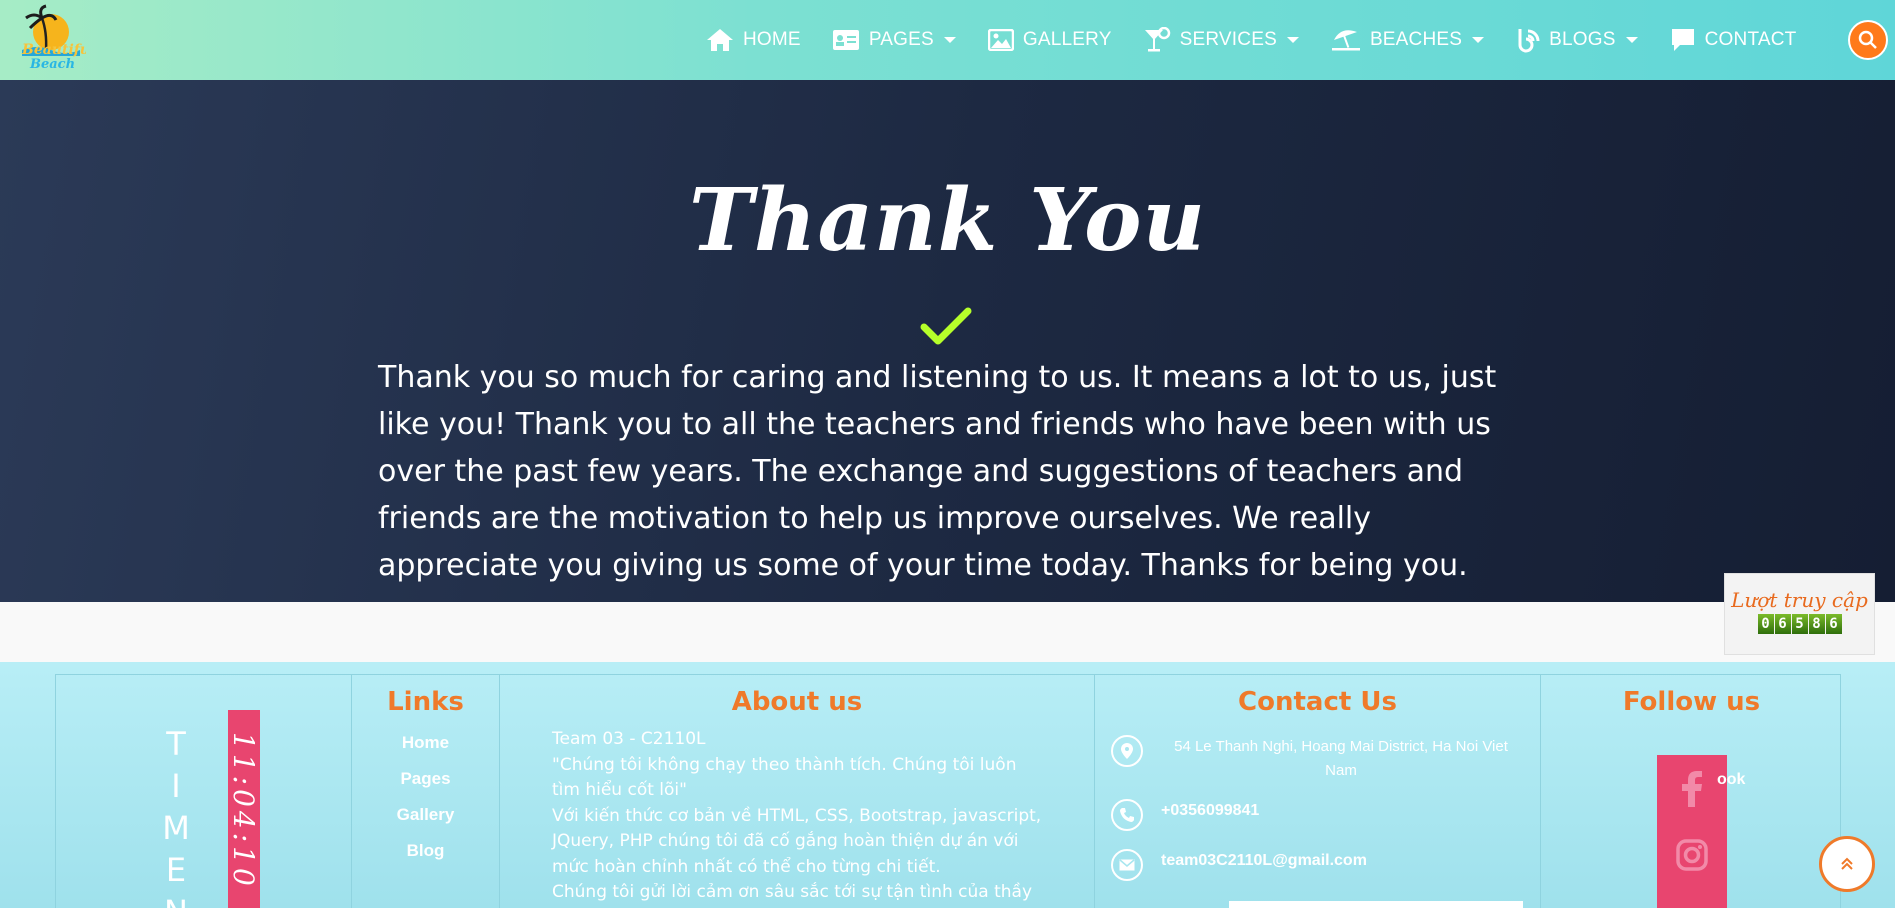  I want to click on nav-gallery-label: GALLERY, so click(1067, 39).